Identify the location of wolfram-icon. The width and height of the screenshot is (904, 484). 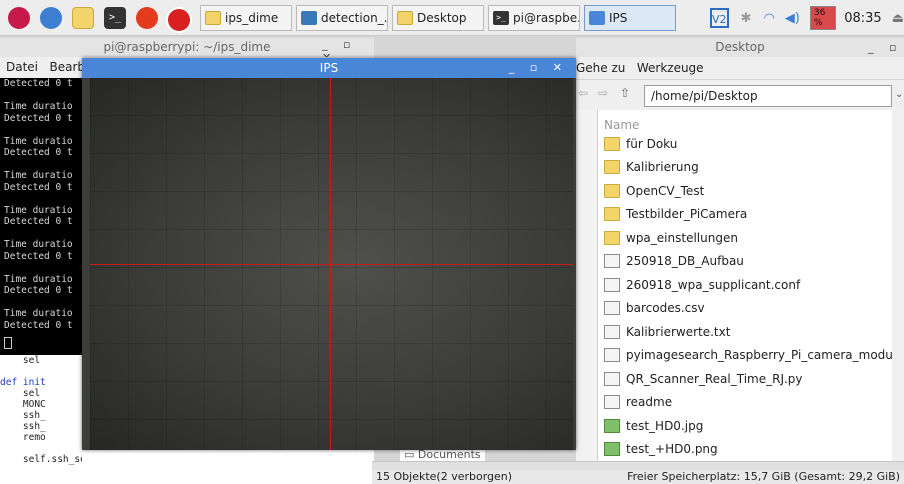
(147, 18).